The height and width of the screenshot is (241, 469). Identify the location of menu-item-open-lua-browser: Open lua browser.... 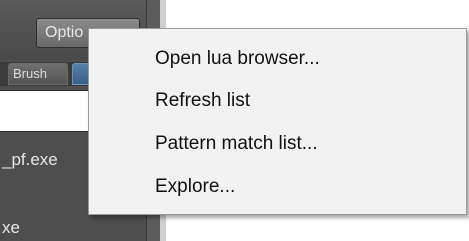
(277, 59).